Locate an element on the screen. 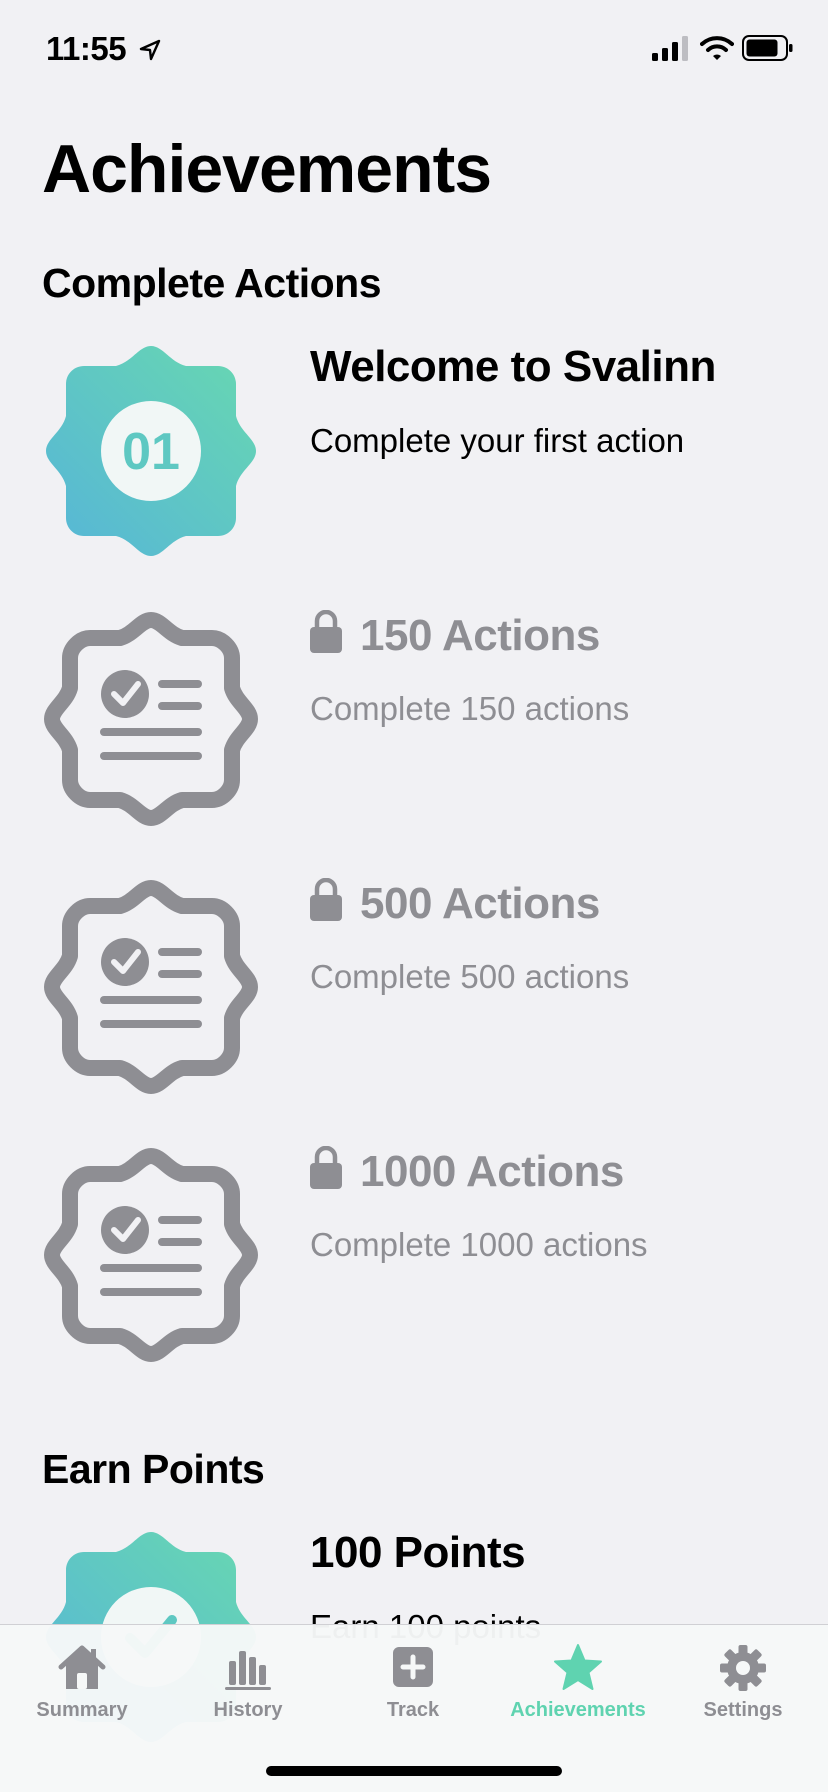  achievement-1000-actions: 1000 Actions Complete 1000 actions is located at coordinates (414, 1261).